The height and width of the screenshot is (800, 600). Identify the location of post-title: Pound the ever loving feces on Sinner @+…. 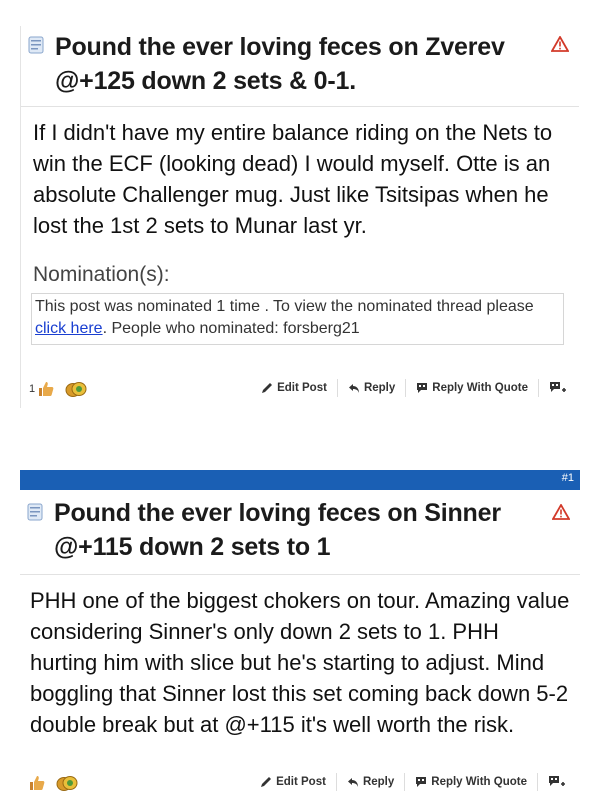
(277, 530).